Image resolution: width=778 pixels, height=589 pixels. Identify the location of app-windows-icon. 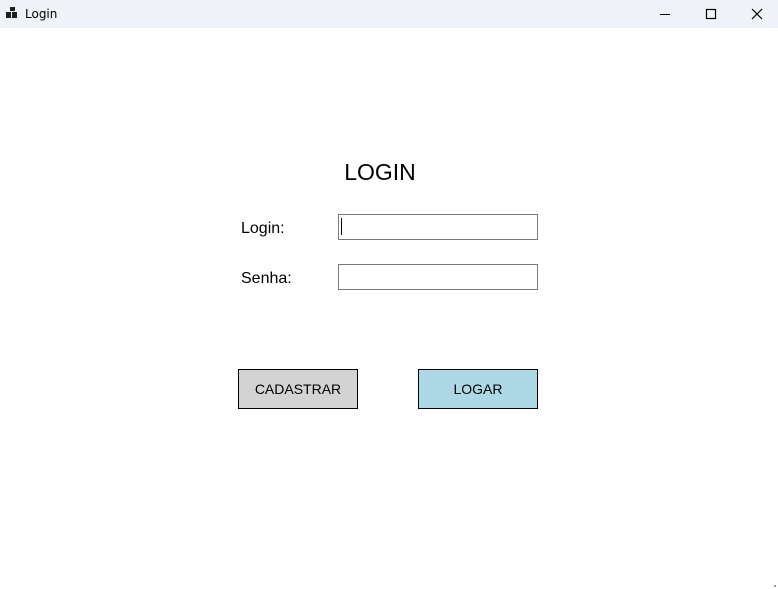
(11, 12).